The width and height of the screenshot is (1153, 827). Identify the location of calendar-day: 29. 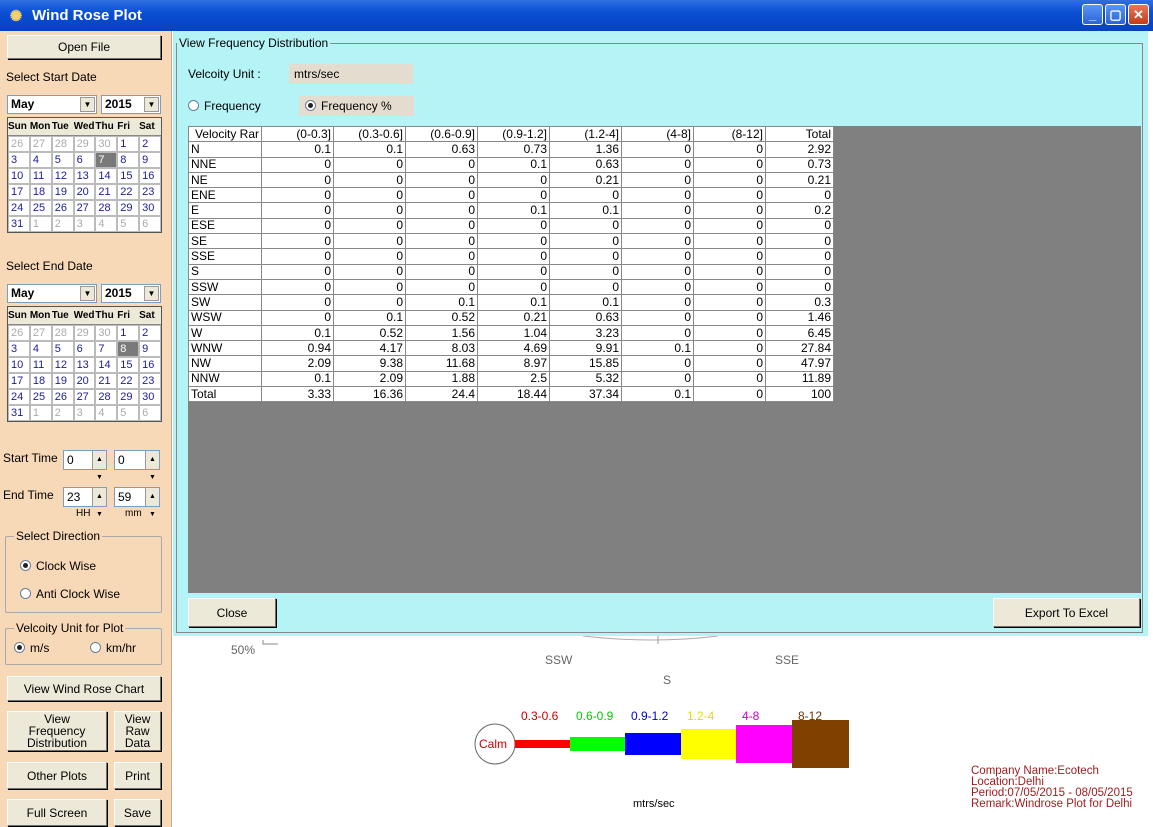
(128, 208).